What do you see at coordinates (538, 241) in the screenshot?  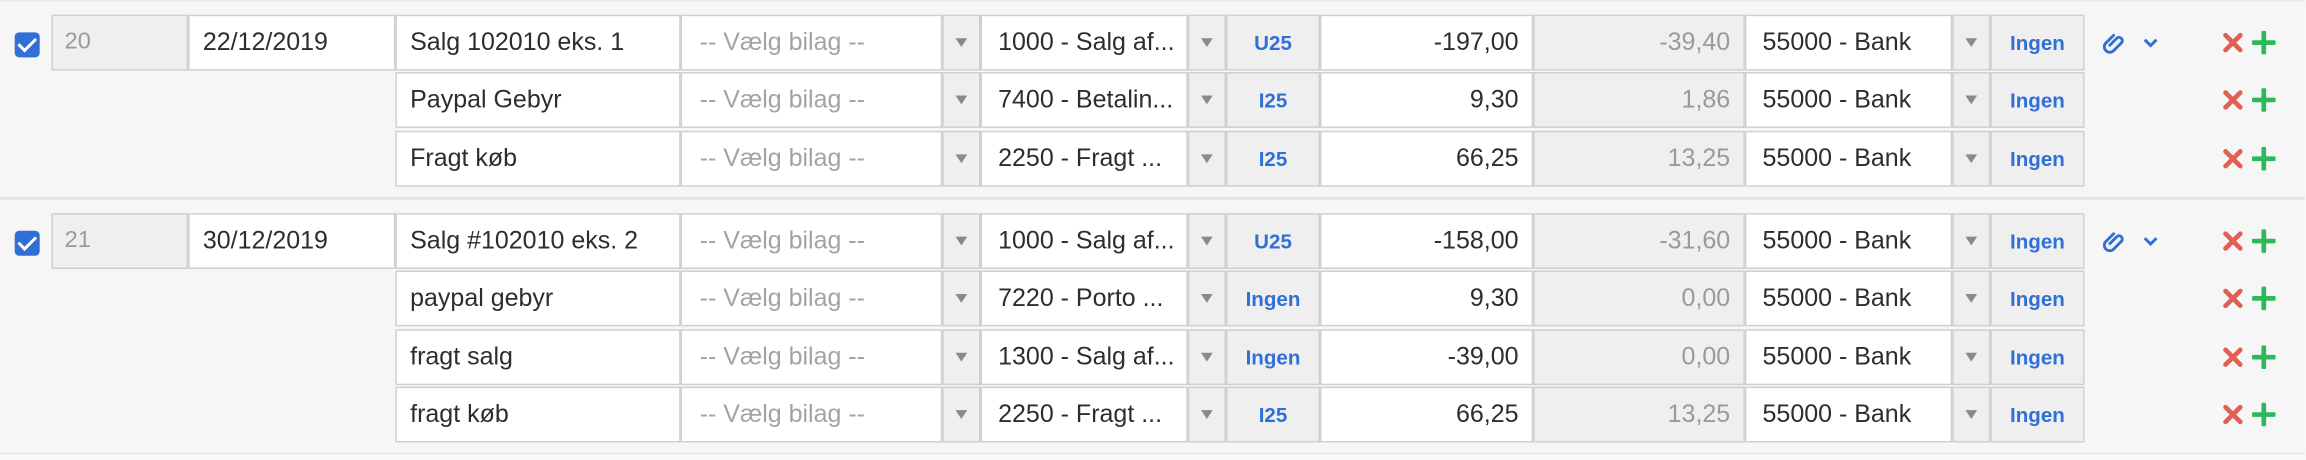 I see `description-field: Salg #102010 eks. 2` at bounding box center [538, 241].